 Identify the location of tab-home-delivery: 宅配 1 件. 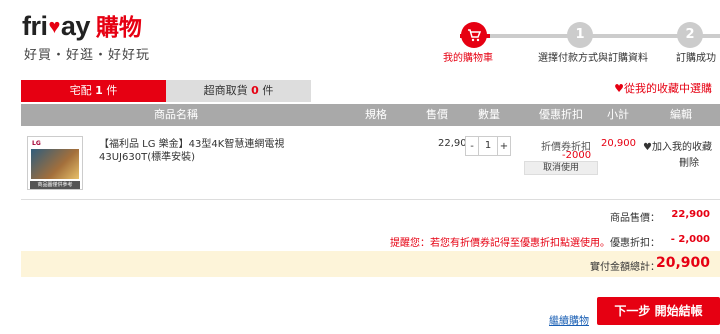
(93, 91).